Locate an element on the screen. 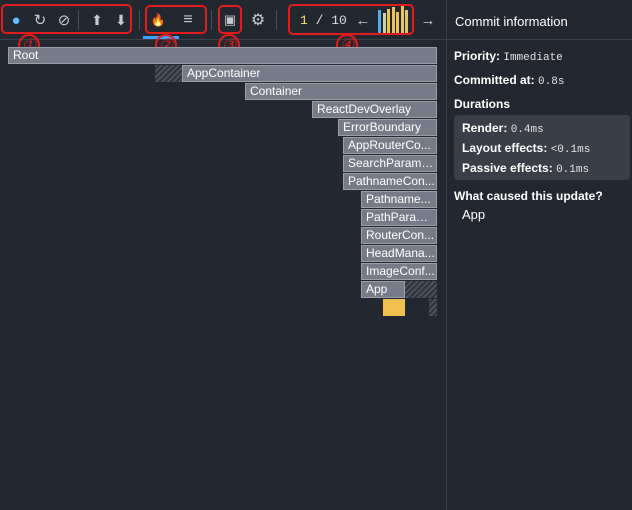 Image resolution: width=632 pixels, height=510 pixels. passive-effects-row: Passive effects: 0.1ms is located at coordinates (525, 168).